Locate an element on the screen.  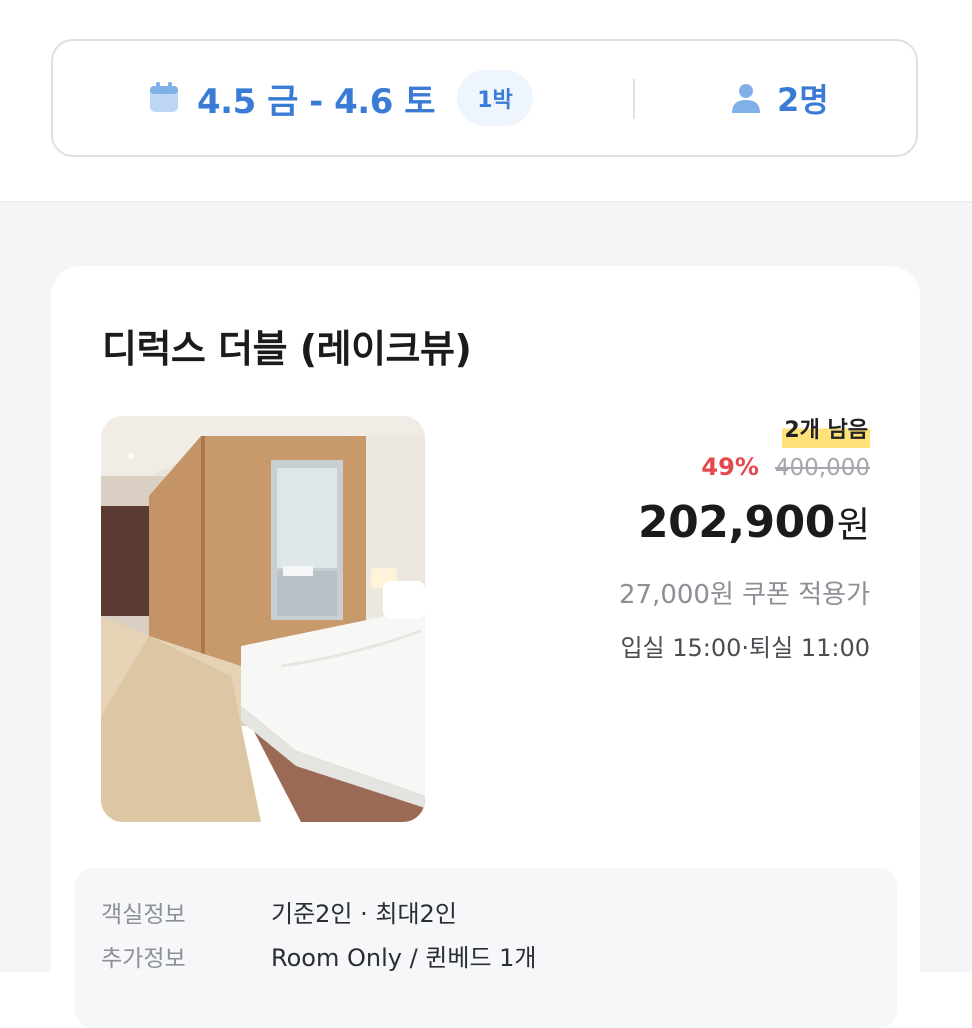
checkin-checkout-times: 입실 15:00·퇴실 11:00 is located at coordinates (745, 648).